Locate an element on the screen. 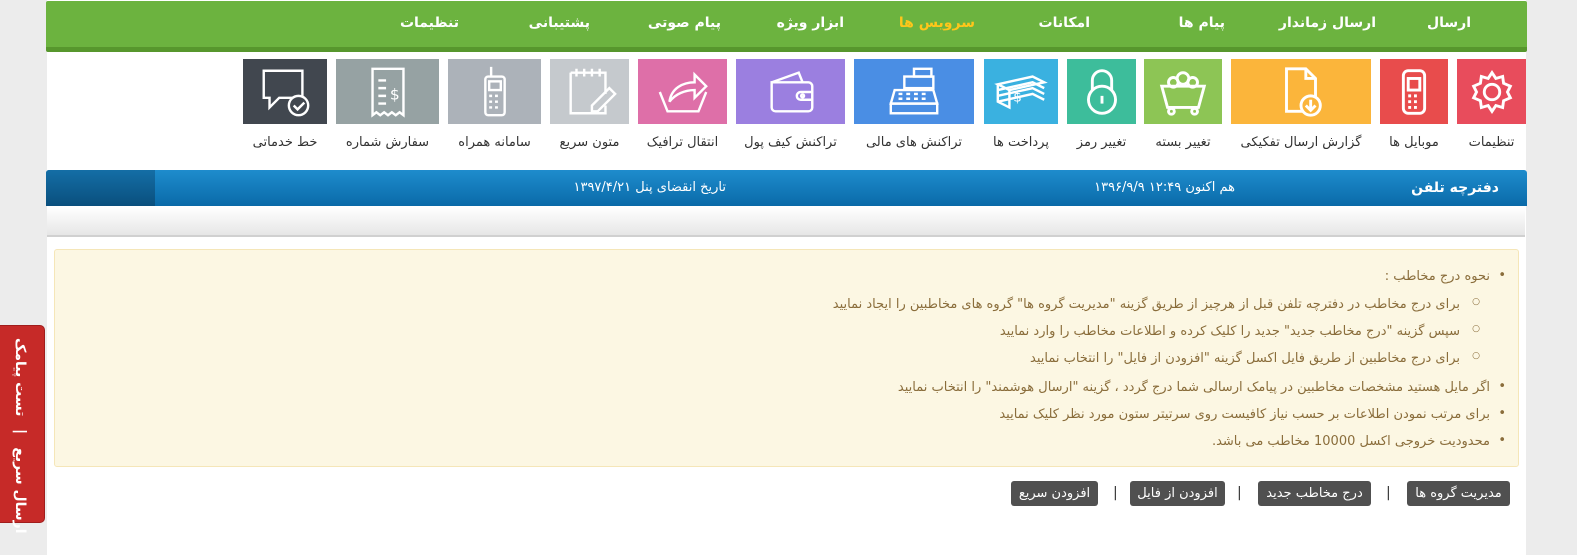  tile-mobile-system: سامانه همراه is located at coordinates (494, 110).